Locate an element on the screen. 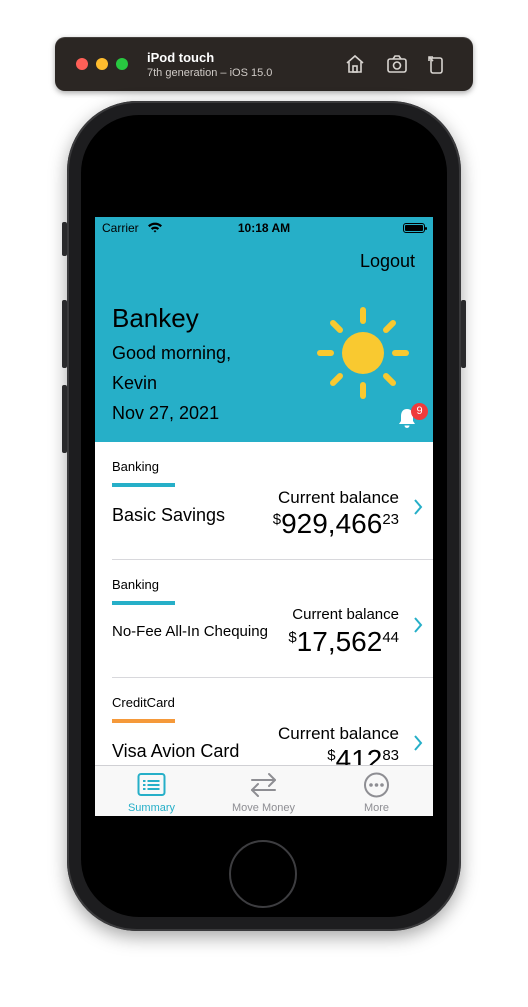  volume-up-button is located at coordinates (64, 334).